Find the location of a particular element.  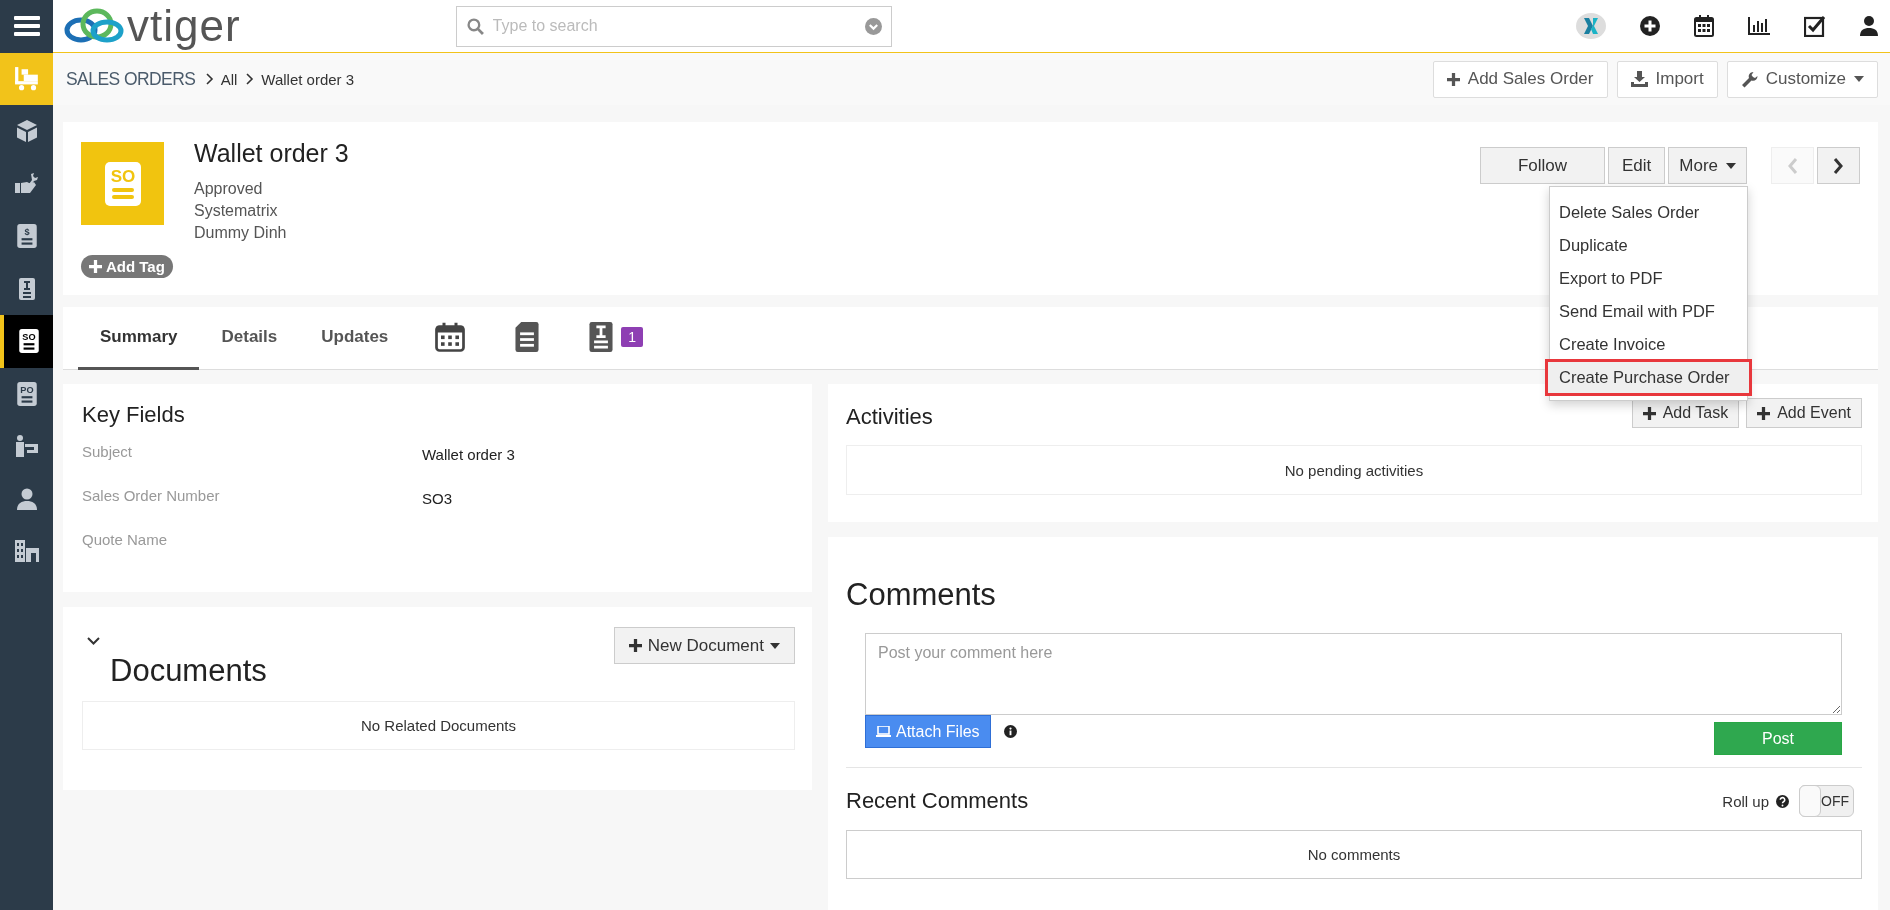

person-icon is located at coordinates (26, 498).